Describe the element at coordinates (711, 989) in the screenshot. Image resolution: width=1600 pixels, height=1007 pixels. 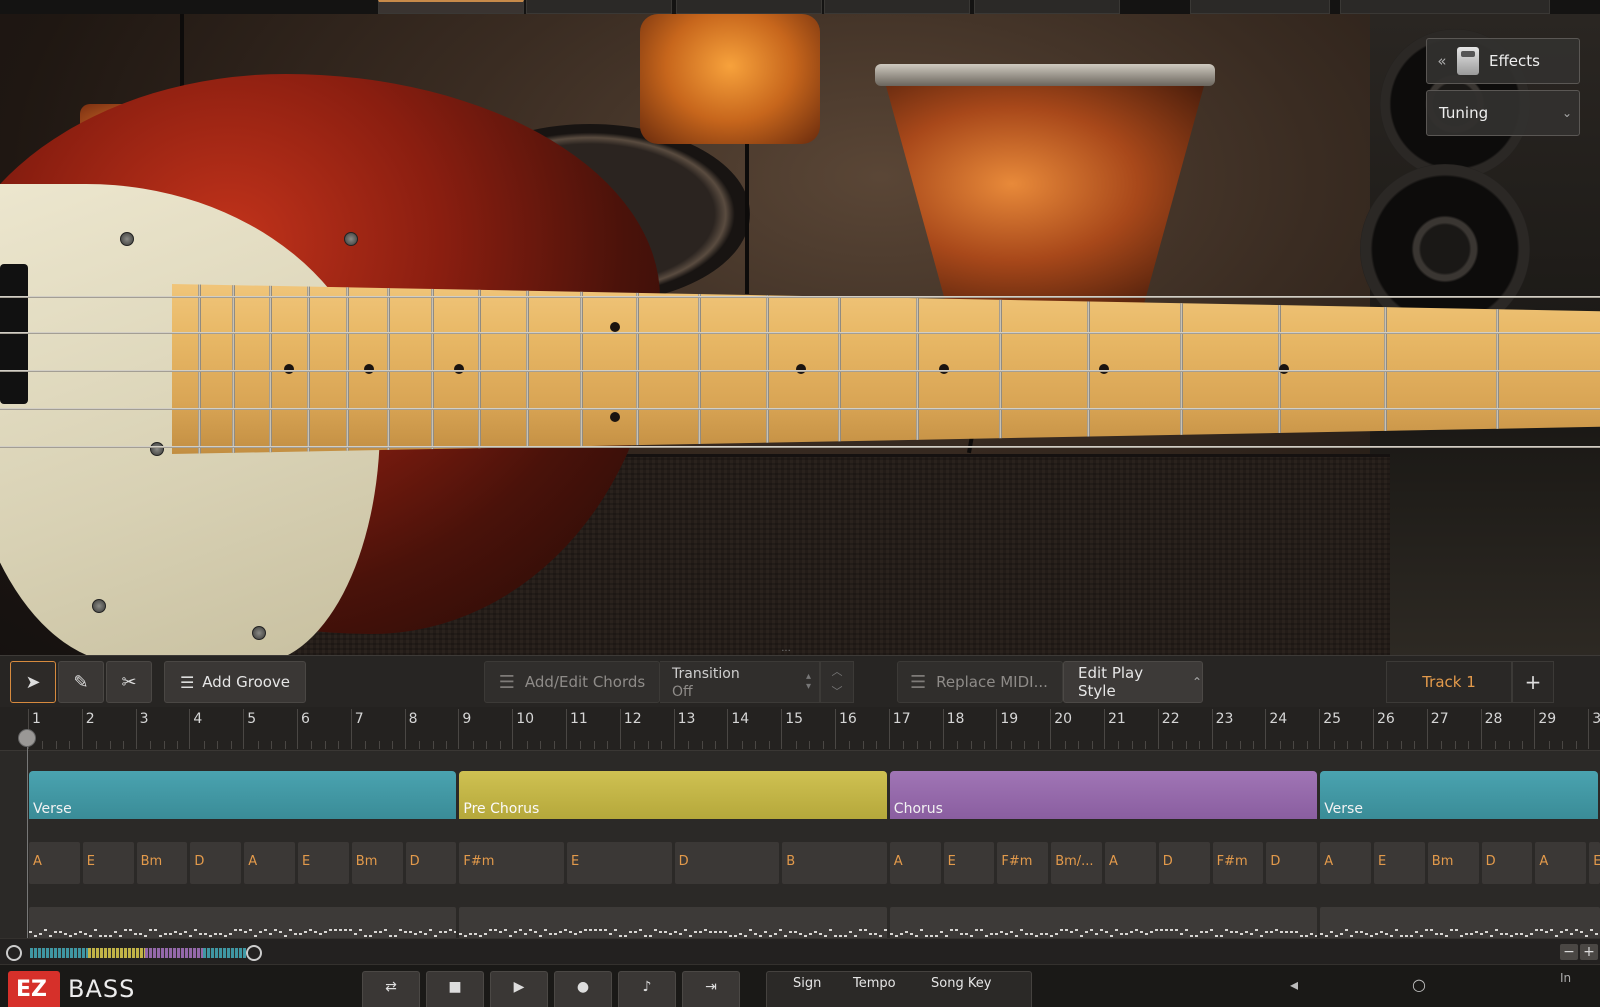
I see `follow-button: ⇥` at that location.